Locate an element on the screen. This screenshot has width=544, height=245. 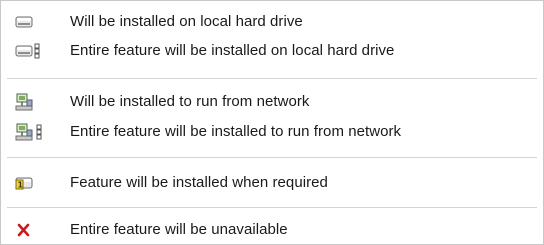
menu-item-run-from-network: Will be installed to run from network is located at coordinates (272, 101).